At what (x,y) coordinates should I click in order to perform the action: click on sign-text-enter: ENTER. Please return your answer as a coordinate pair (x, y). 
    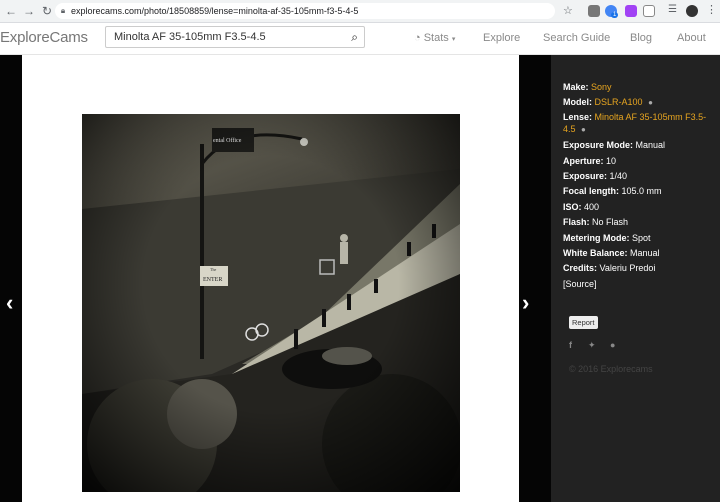
    Looking at the image, I should click on (213, 280).